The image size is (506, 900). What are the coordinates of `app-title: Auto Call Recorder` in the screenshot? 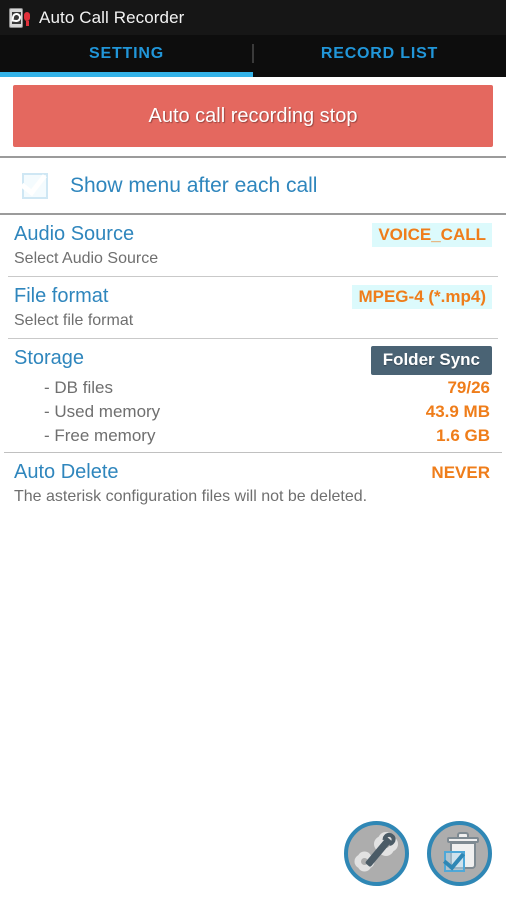 It's located at (112, 17).